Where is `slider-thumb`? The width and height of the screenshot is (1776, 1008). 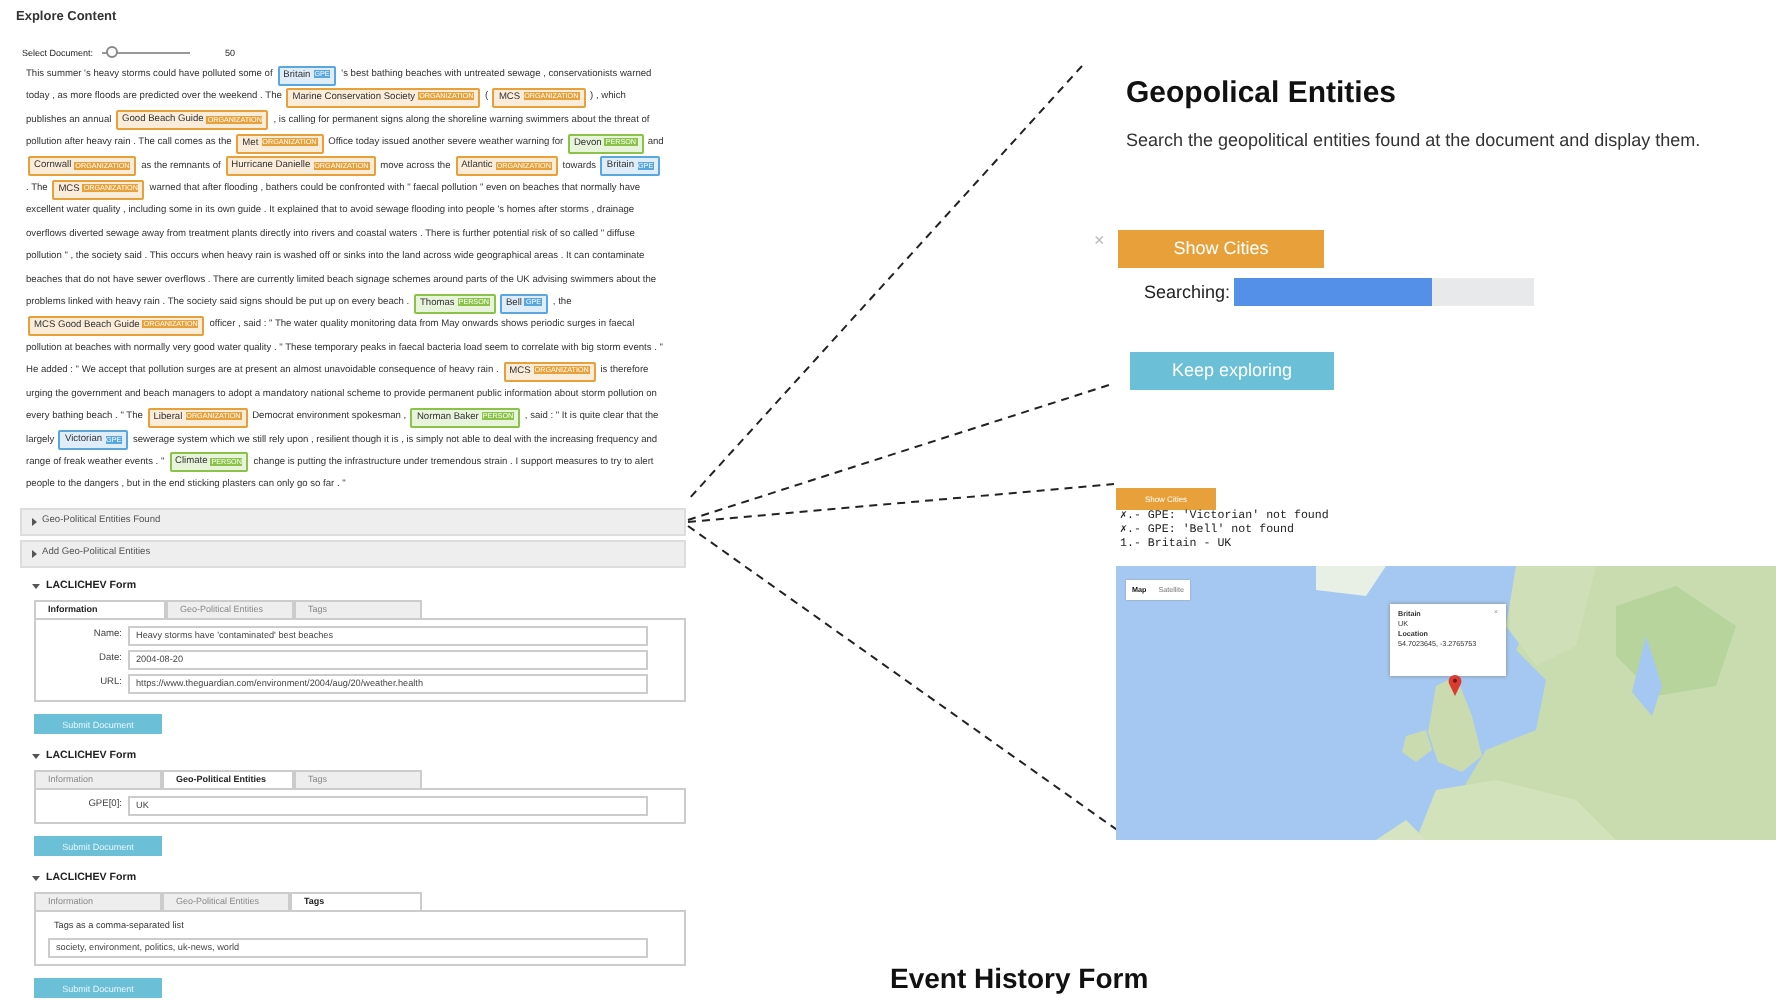
slider-thumb is located at coordinates (112, 52).